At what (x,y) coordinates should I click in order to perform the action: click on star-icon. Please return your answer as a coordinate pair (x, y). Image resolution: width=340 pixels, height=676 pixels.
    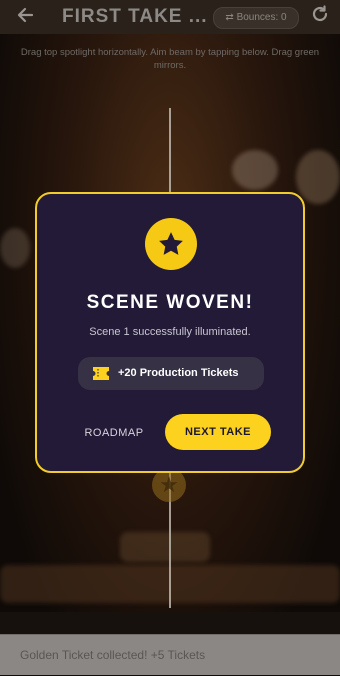
    Looking at the image, I should click on (171, 244).